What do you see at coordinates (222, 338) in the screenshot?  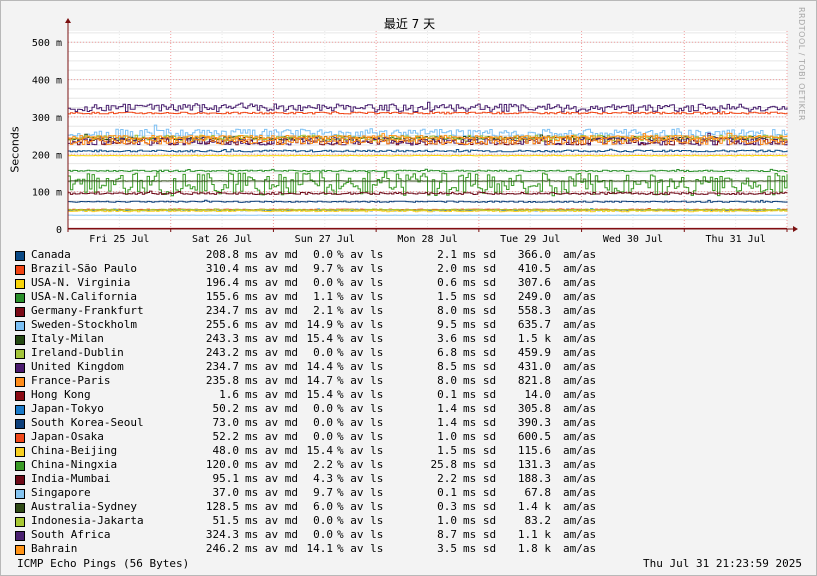 I see `legend-avg-value: 243.3` at bounding box center [222, 338].